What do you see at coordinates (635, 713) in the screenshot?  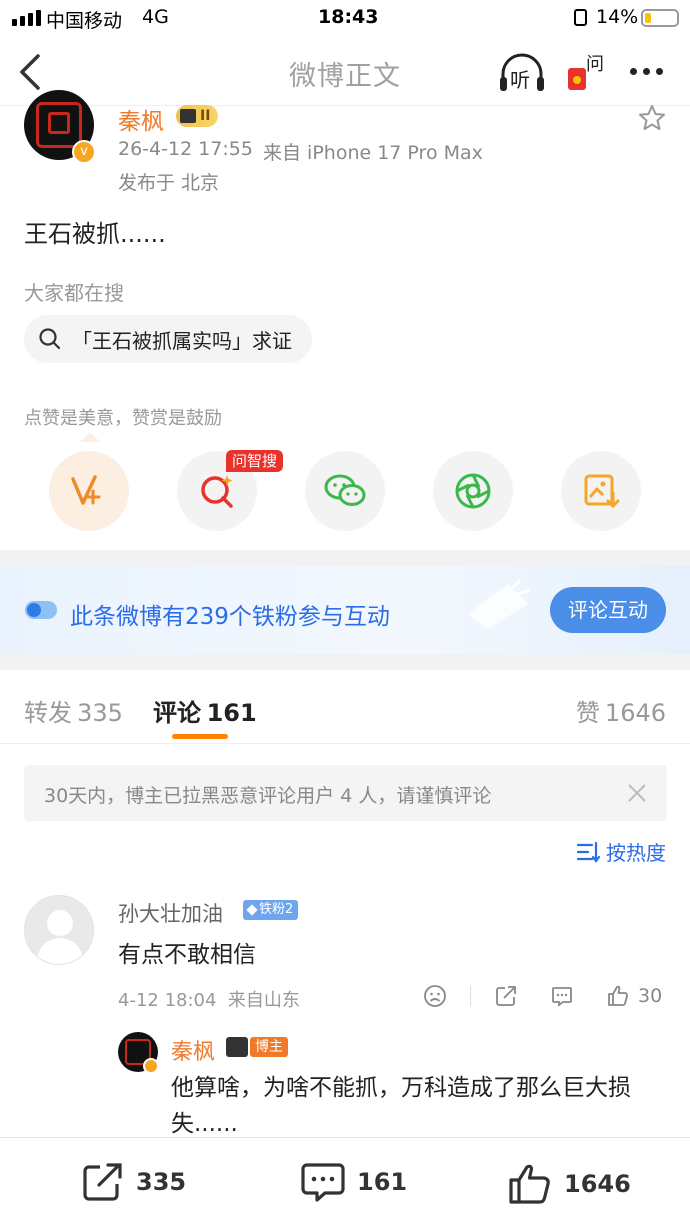 I see `tab-like-count: 1646` at bounding box center [635, 713].